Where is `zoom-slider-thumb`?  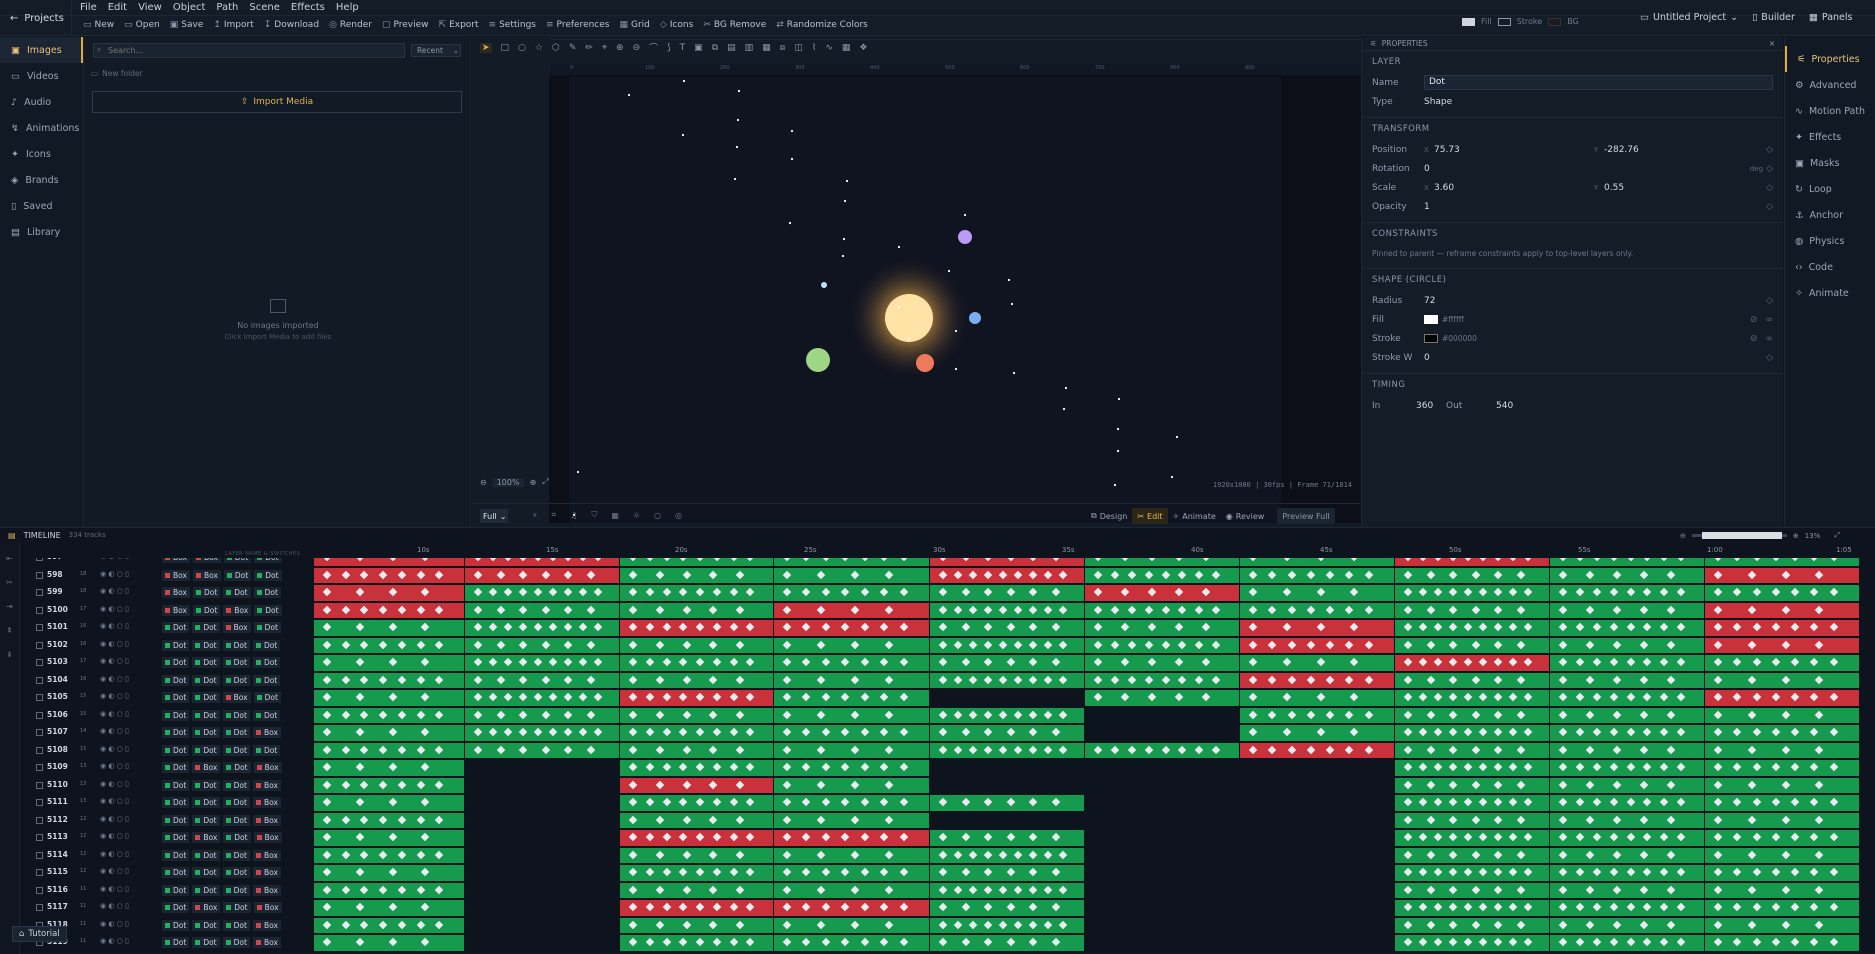 zoom-slider-thumb is located at coordinates (1741, 535).